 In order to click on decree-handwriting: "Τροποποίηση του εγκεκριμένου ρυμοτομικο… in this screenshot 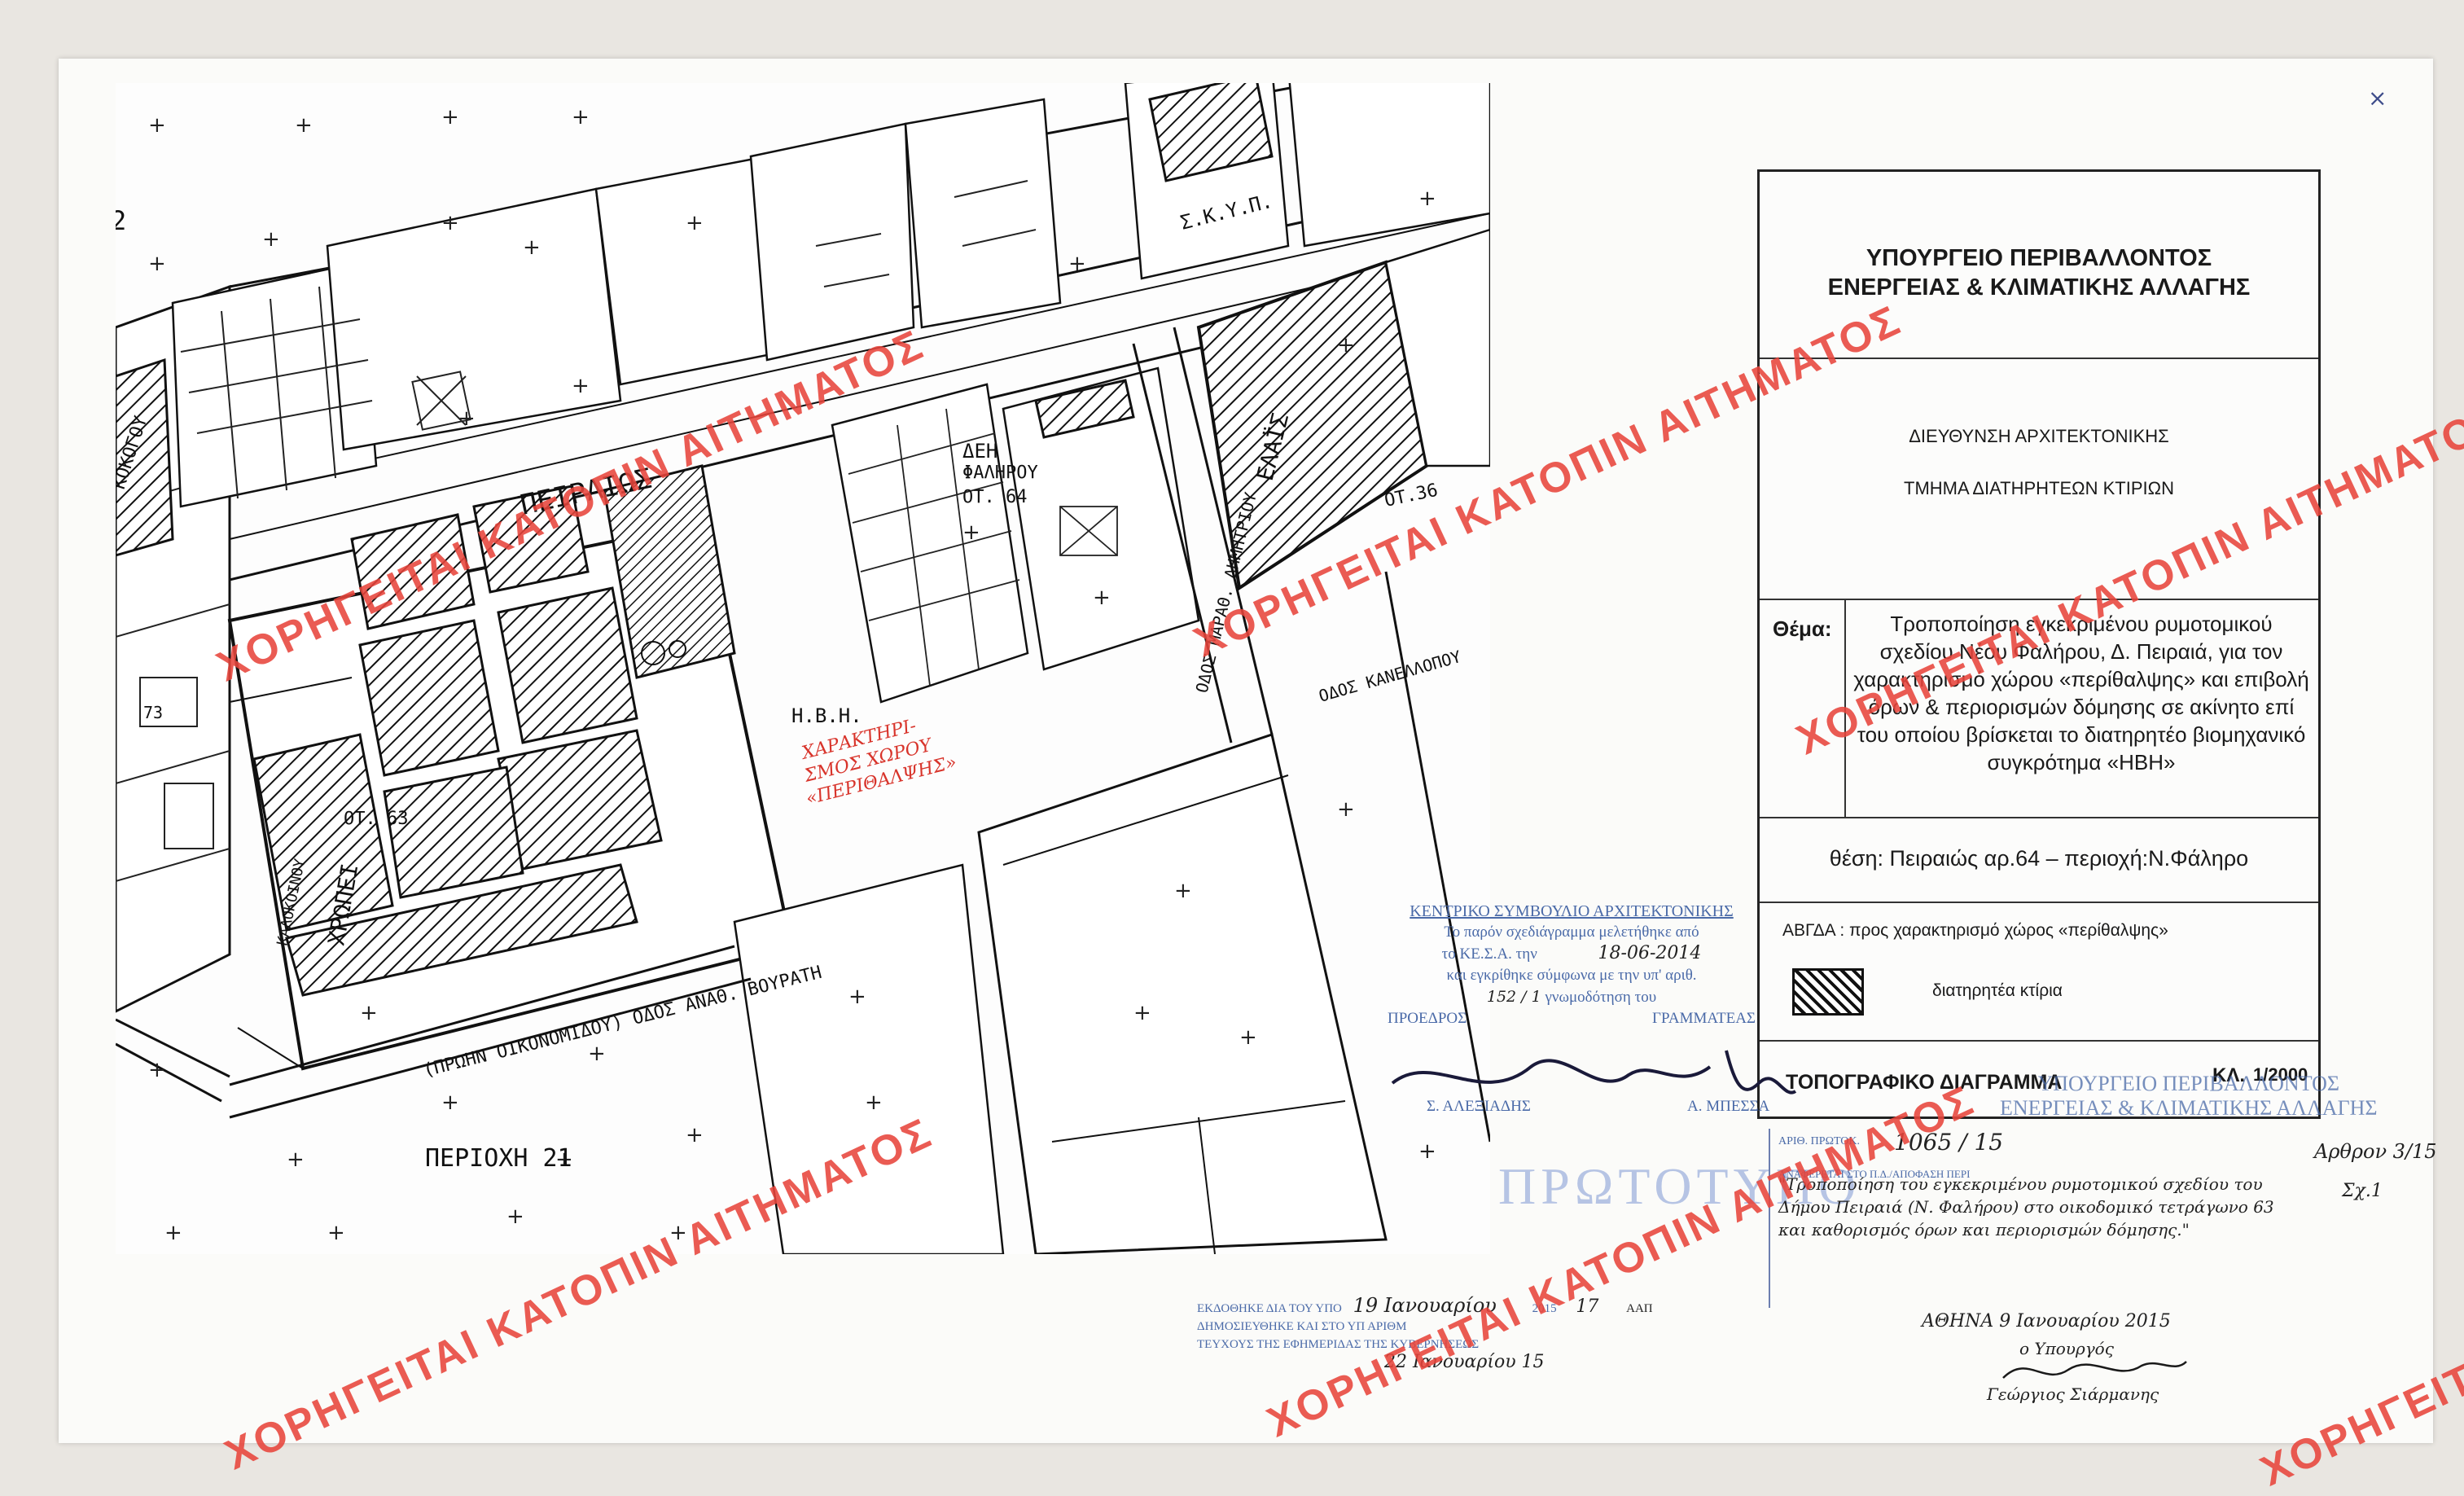, I will do `click(2026, 1206)`.